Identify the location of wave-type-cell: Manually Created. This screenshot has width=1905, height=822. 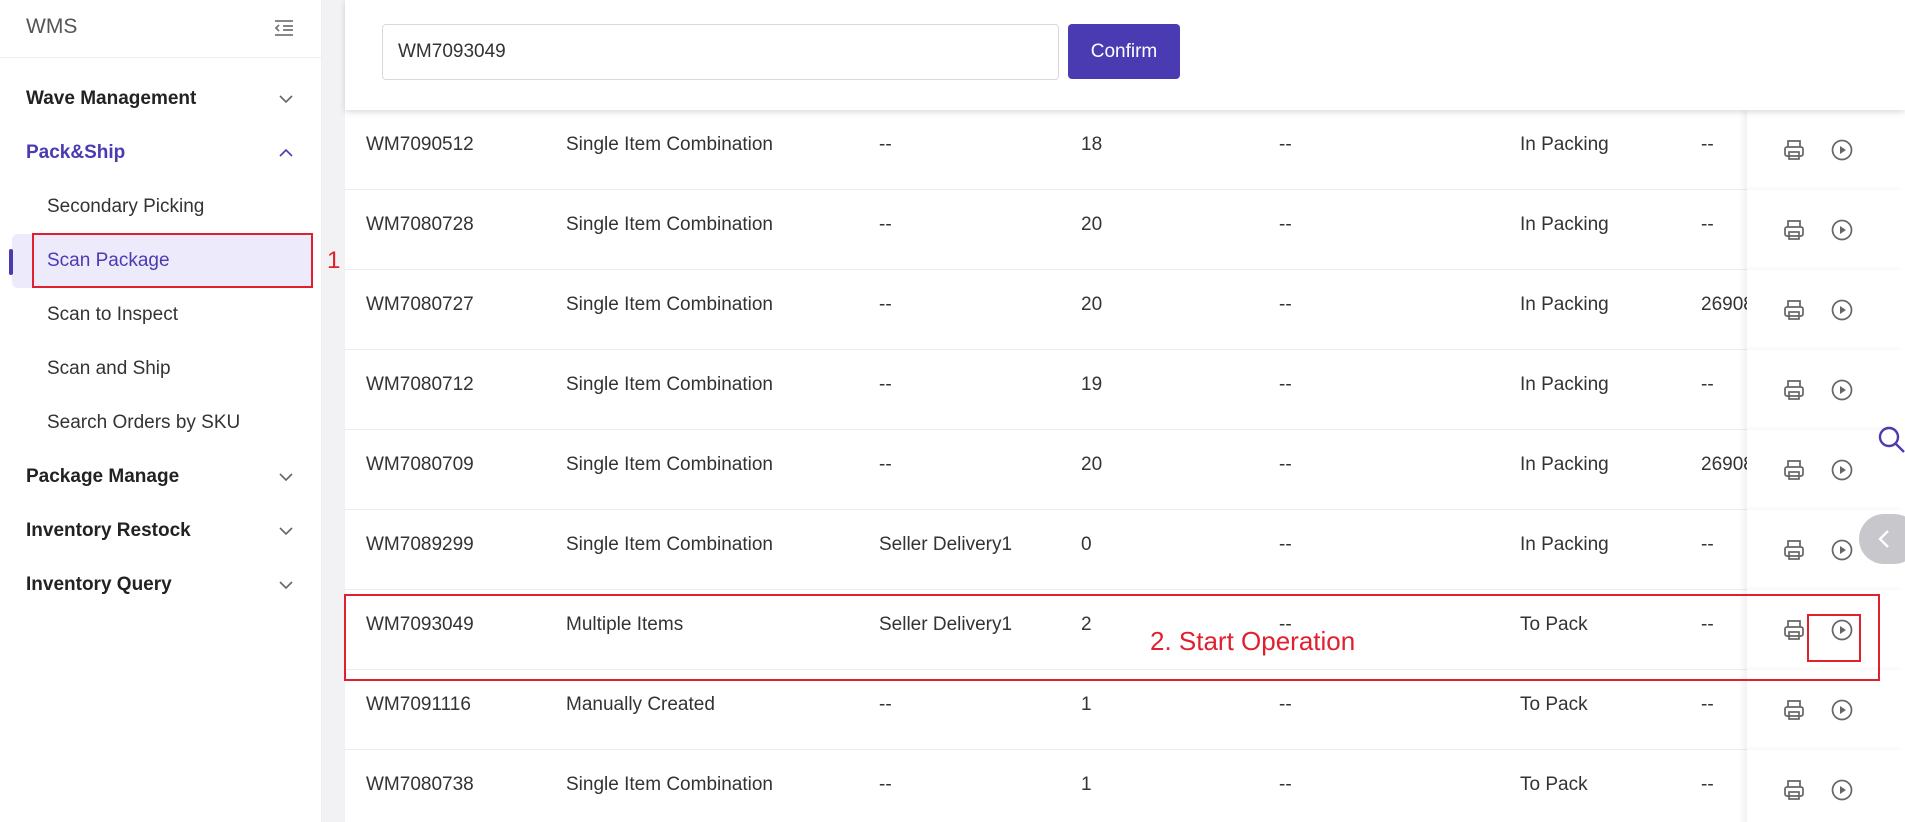
(640, 704).